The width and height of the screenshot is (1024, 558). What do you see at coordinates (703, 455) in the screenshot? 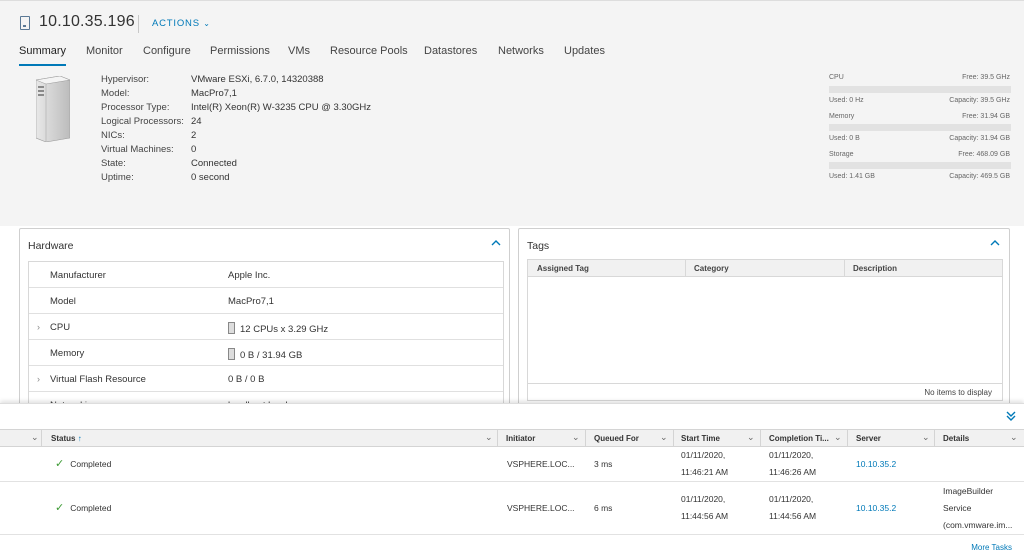
I see `start-date: 01/11/2020,` at bounding box center [703, 455].